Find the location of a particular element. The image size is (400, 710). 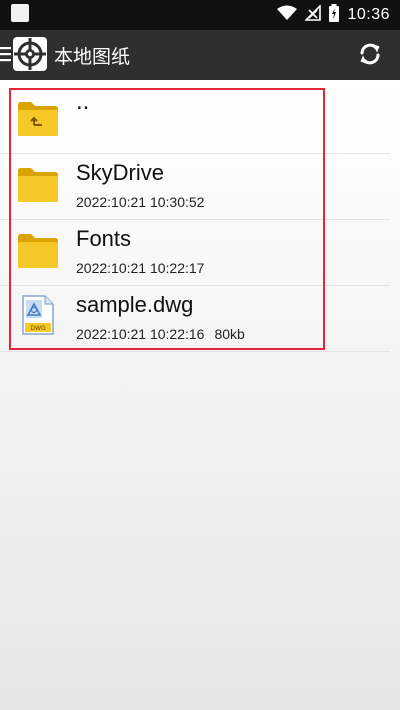

list-item-skydrive: SkyDrive 2022:10:21 10:30:52 is located at coordinates (195, 187).